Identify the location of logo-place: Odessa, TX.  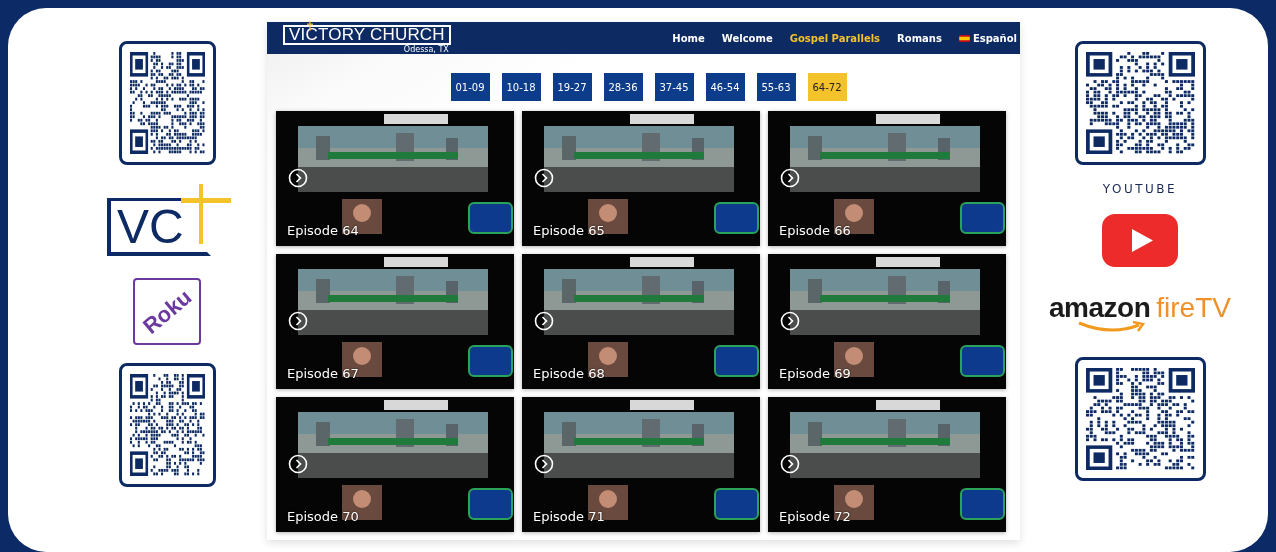
(426, 49).